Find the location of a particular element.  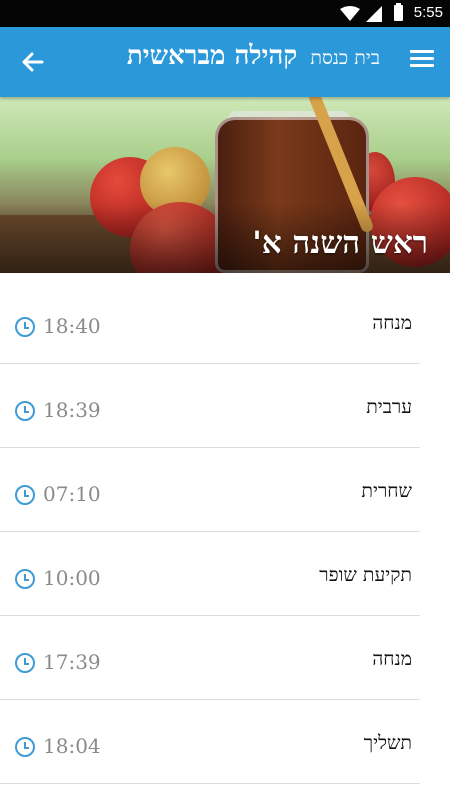

schedule-row: מנחה 18:40 is located at coordinates (210, 322).